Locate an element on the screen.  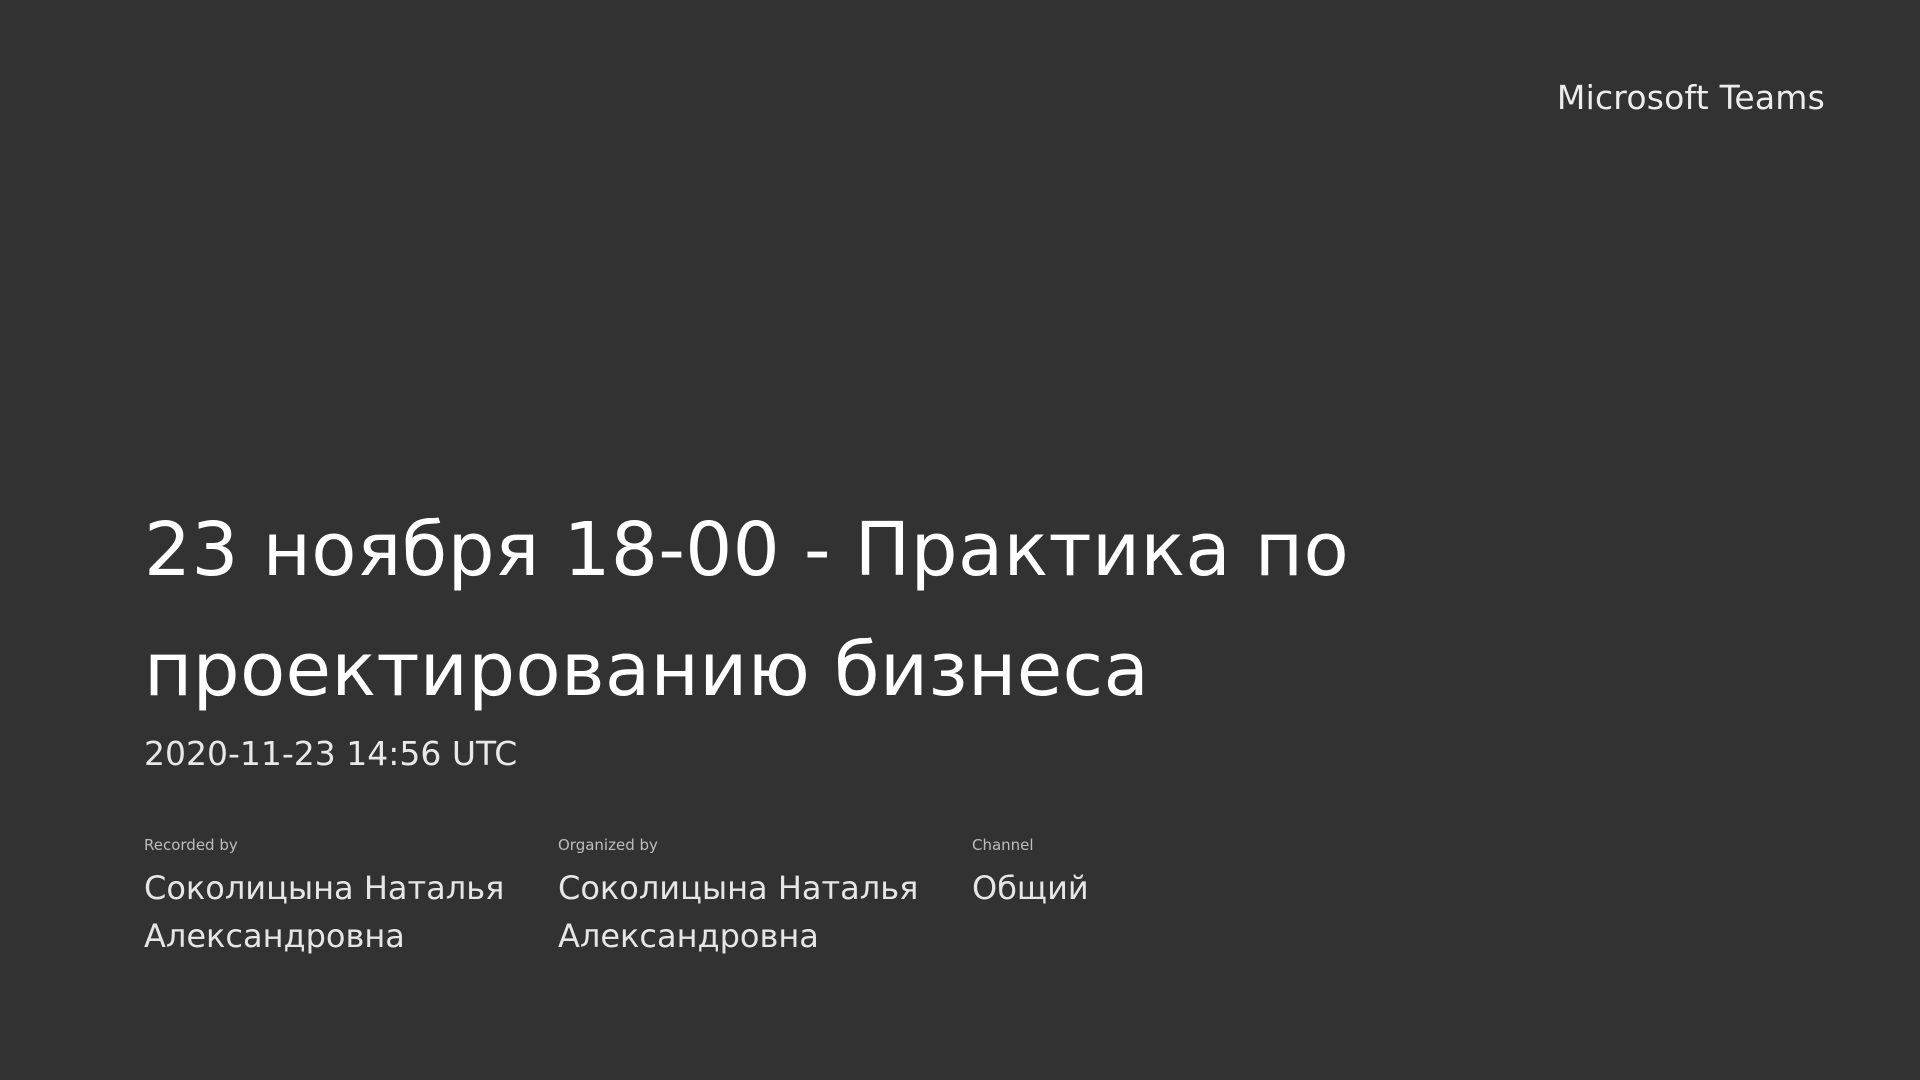
organized-by-label: Organized by is located at coordinates (608, 845).